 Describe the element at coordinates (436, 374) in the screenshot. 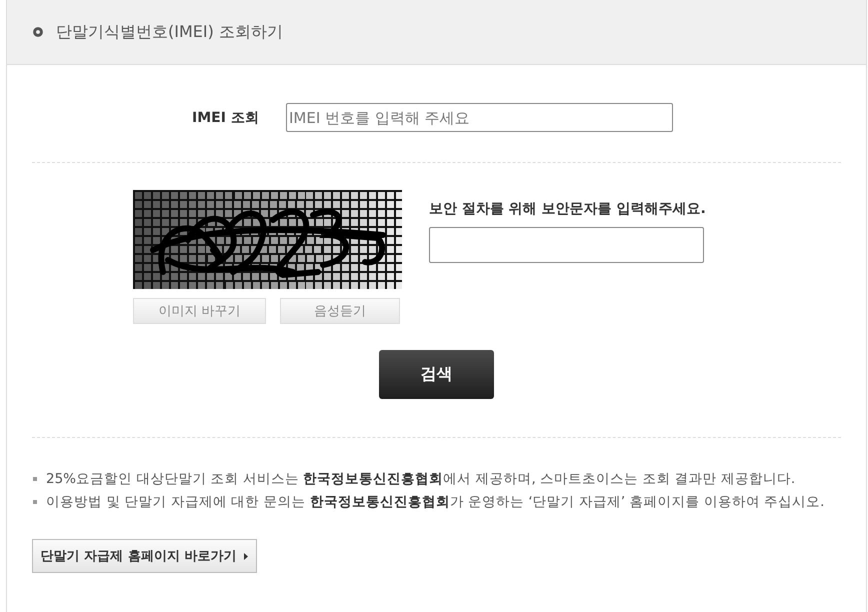

I see `search-button: 검색` at that location.